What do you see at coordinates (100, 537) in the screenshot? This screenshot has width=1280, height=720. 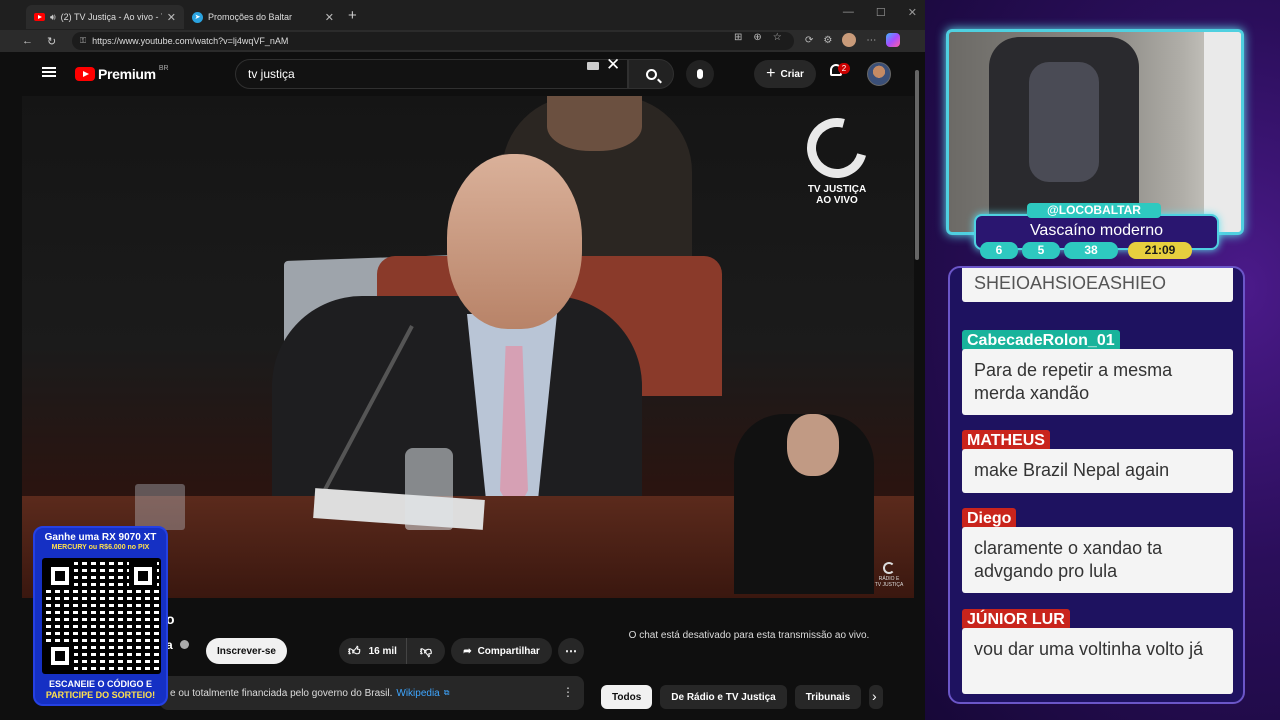 I see `promo-headline: Ganhe uma RX 9070 XT` at bounding box center [100, 537].